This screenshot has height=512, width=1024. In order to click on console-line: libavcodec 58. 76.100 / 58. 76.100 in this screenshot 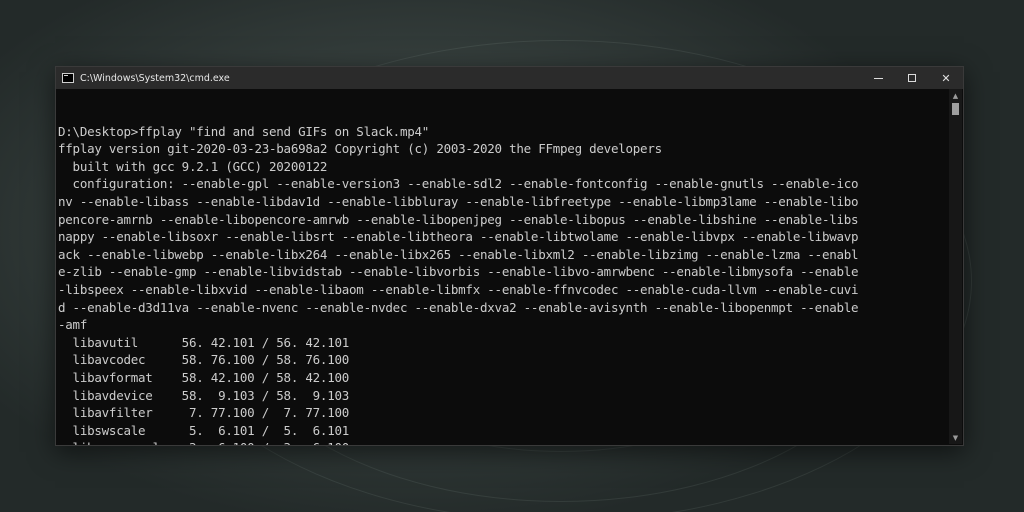, I will do `click(204, 360)`.